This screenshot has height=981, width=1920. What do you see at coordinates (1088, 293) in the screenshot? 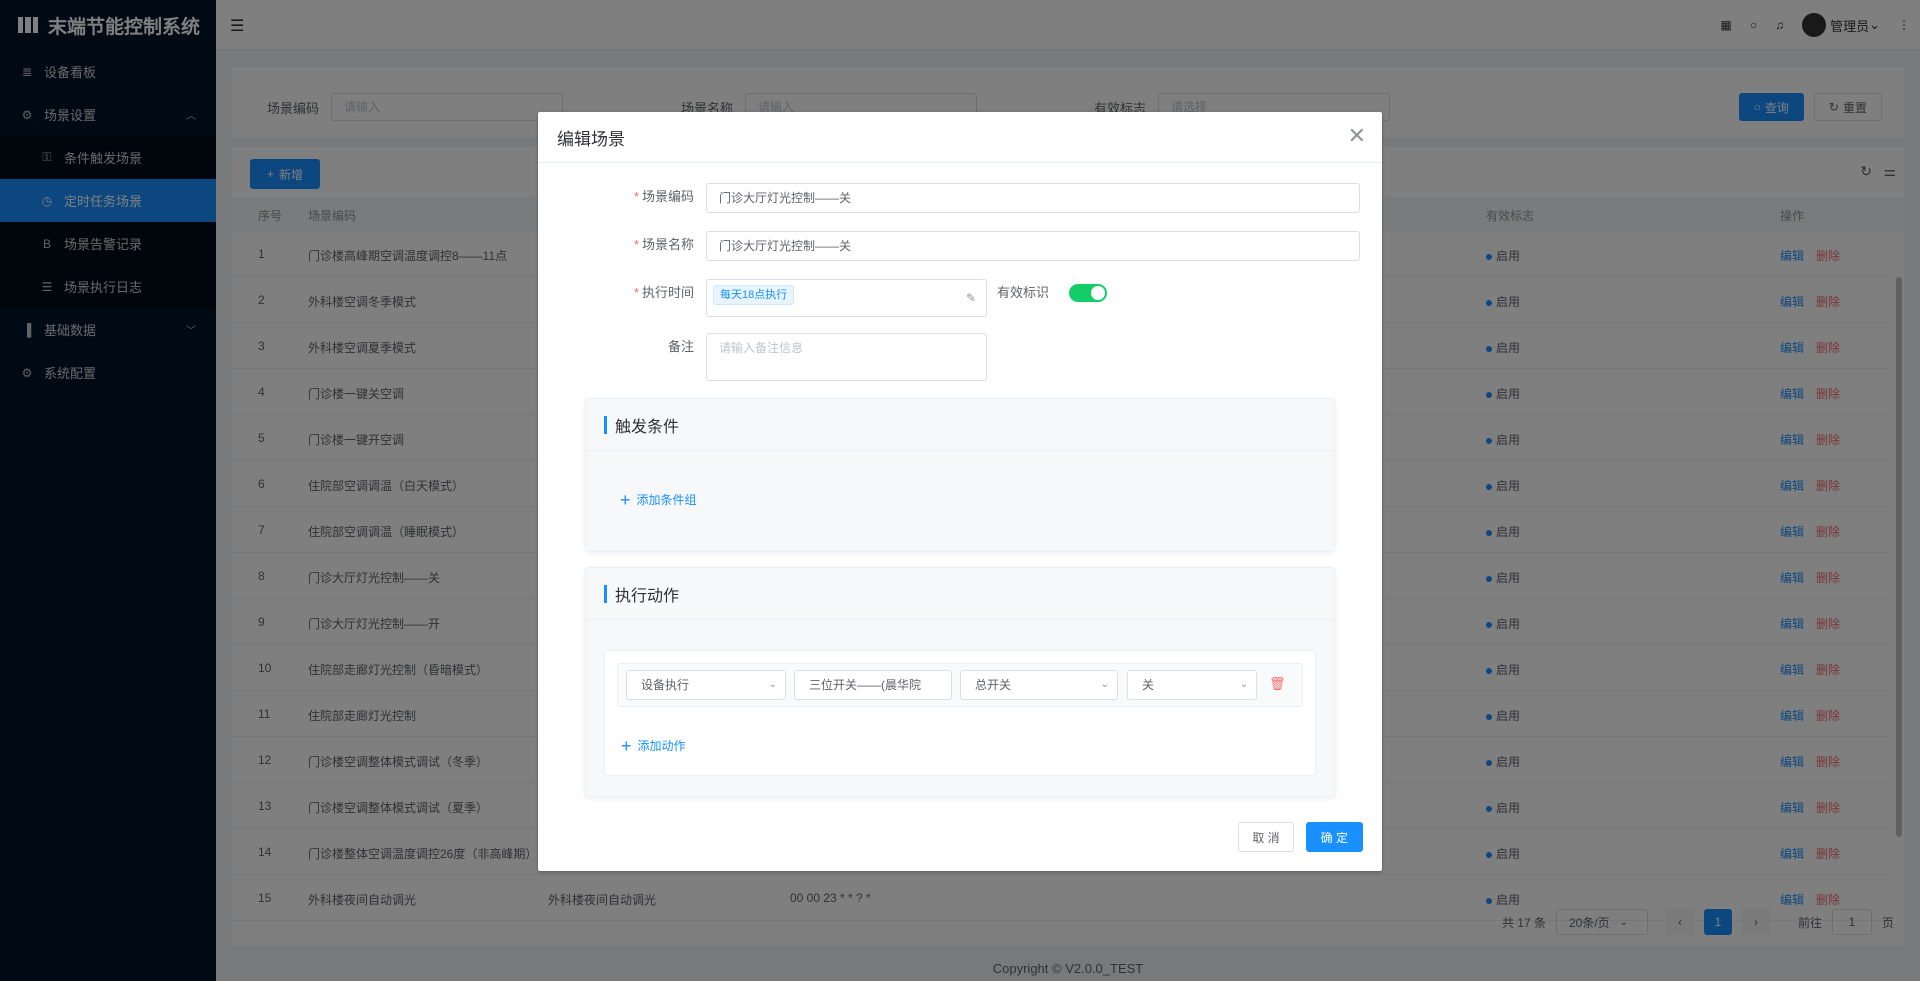
I see `valid-switch` at bounding box center [1088, 293].